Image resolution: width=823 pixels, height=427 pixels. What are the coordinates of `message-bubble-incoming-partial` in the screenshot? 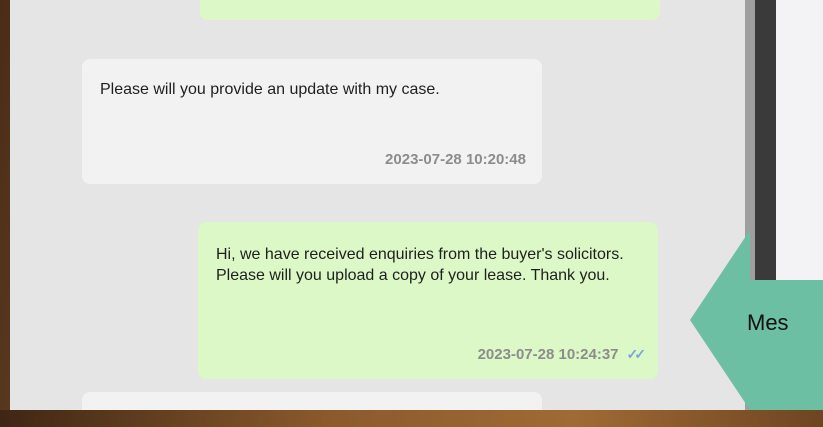 It's located at (312, 401).